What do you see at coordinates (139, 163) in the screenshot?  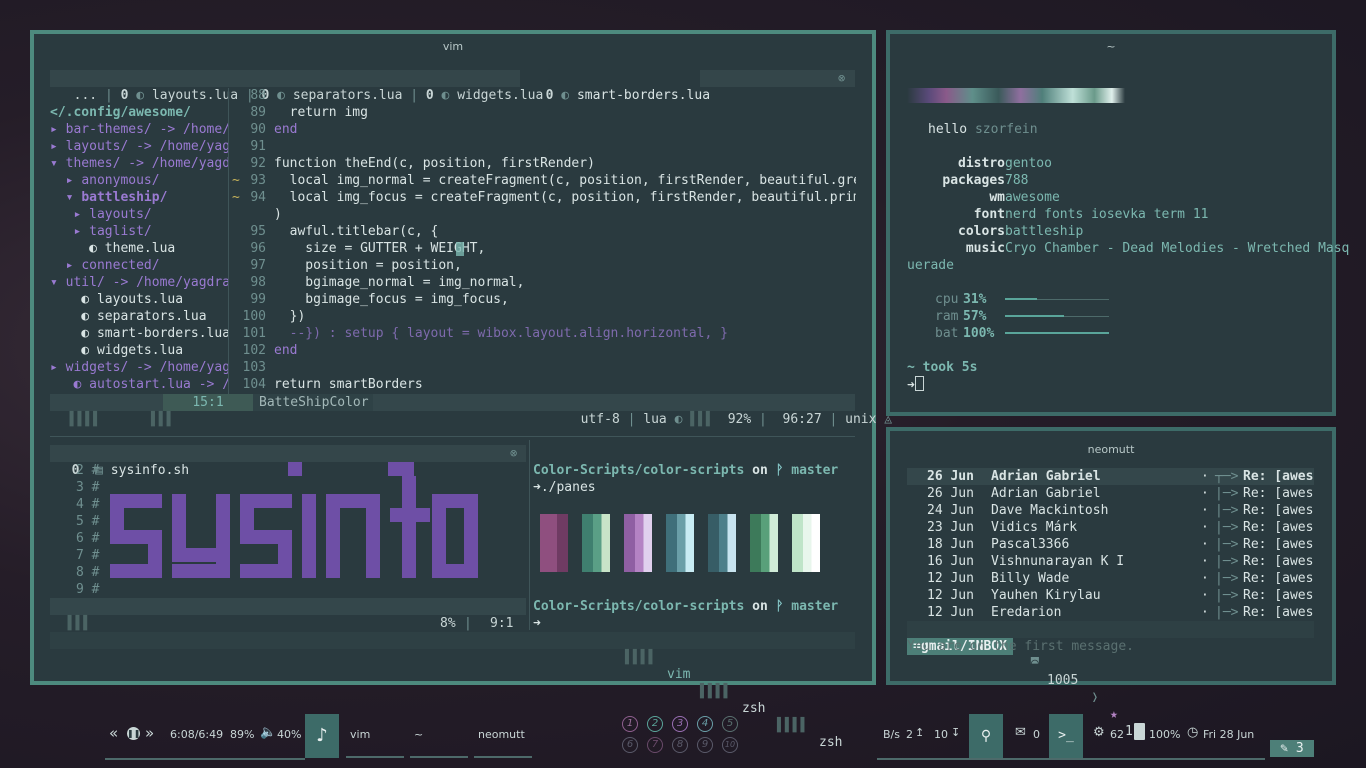 I see `tree-item: ▾ themes/ -> /home/yagdra` at bounding box center [139, 163].